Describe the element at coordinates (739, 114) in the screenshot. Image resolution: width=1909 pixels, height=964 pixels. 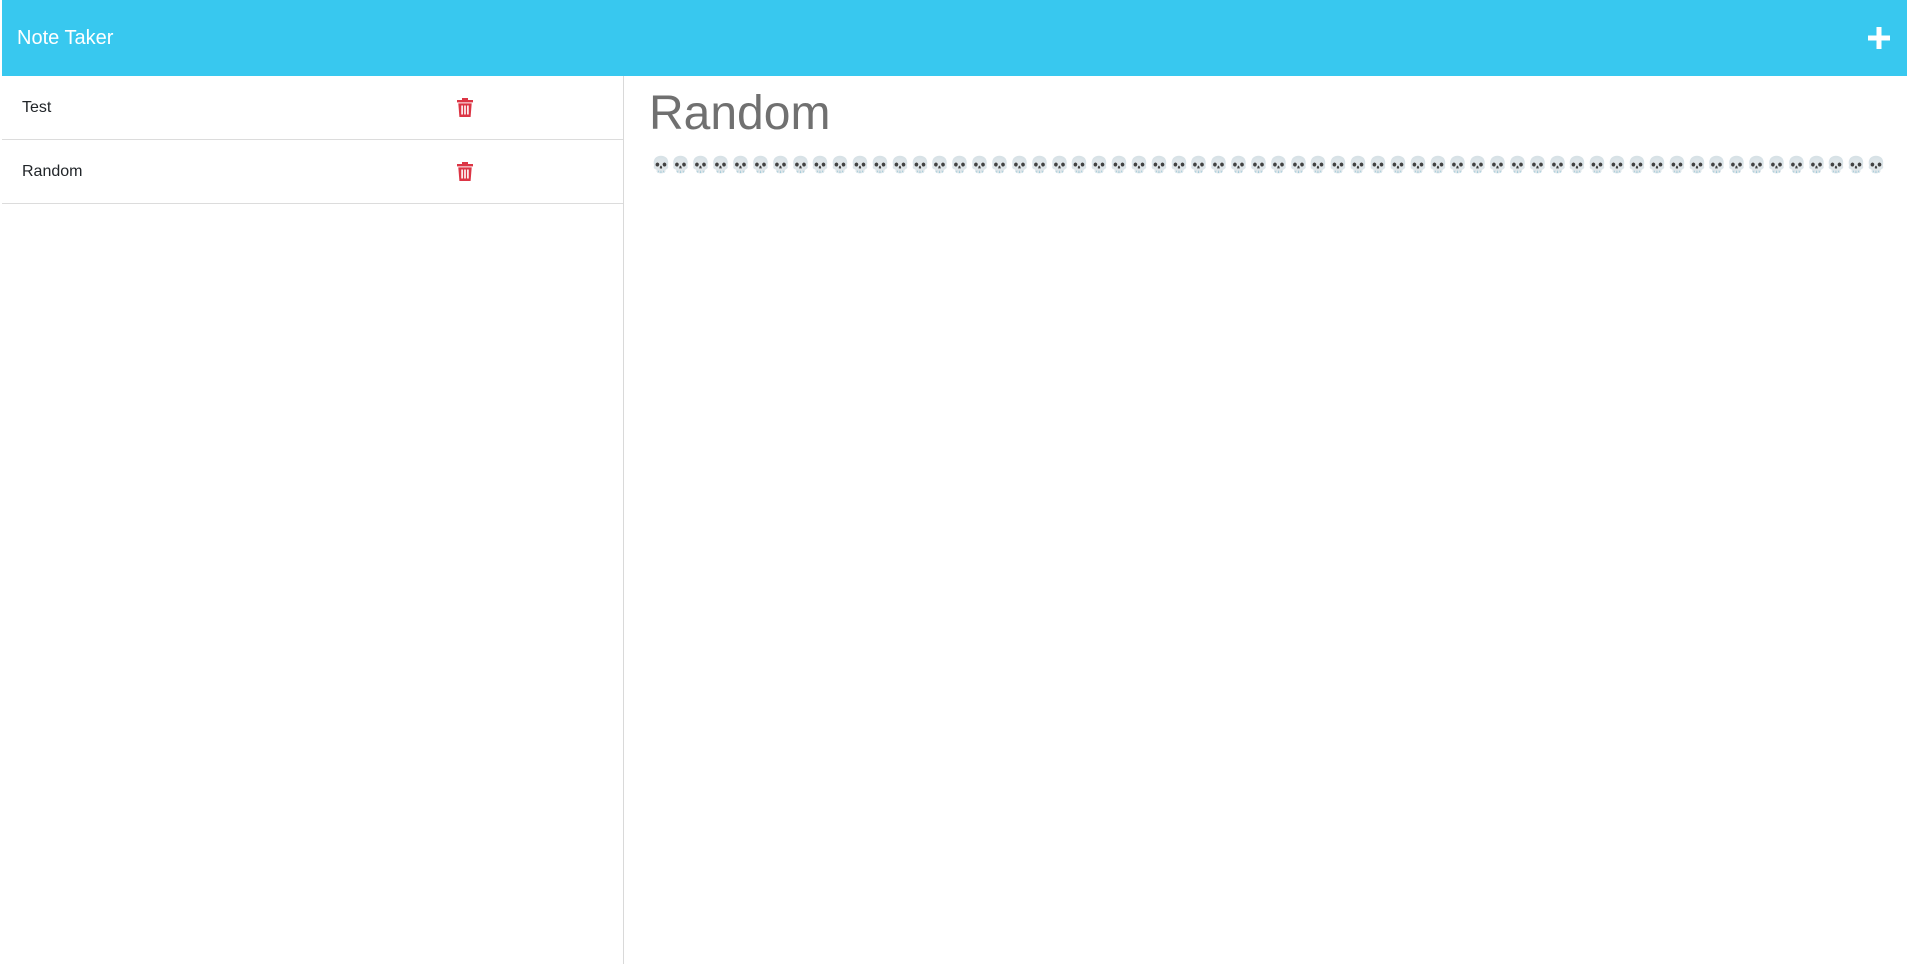
I see `note-title-input: Random` at that location.